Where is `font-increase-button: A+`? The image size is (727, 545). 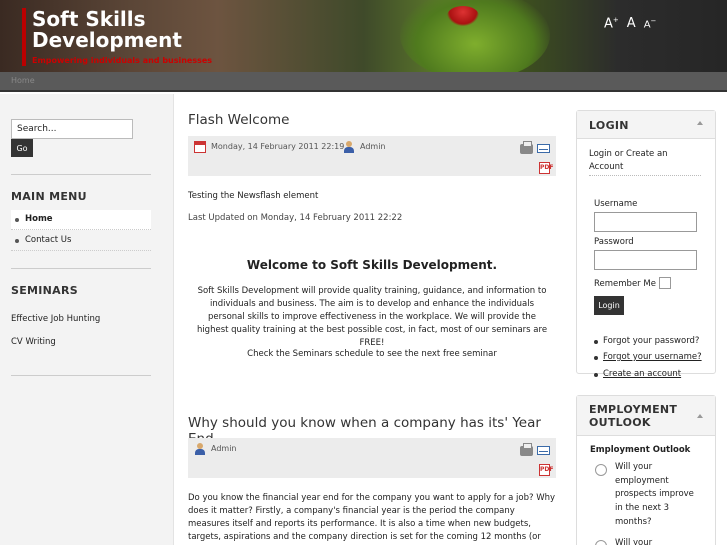 font-increase-button: A+ is located at coordinates (611, 23).